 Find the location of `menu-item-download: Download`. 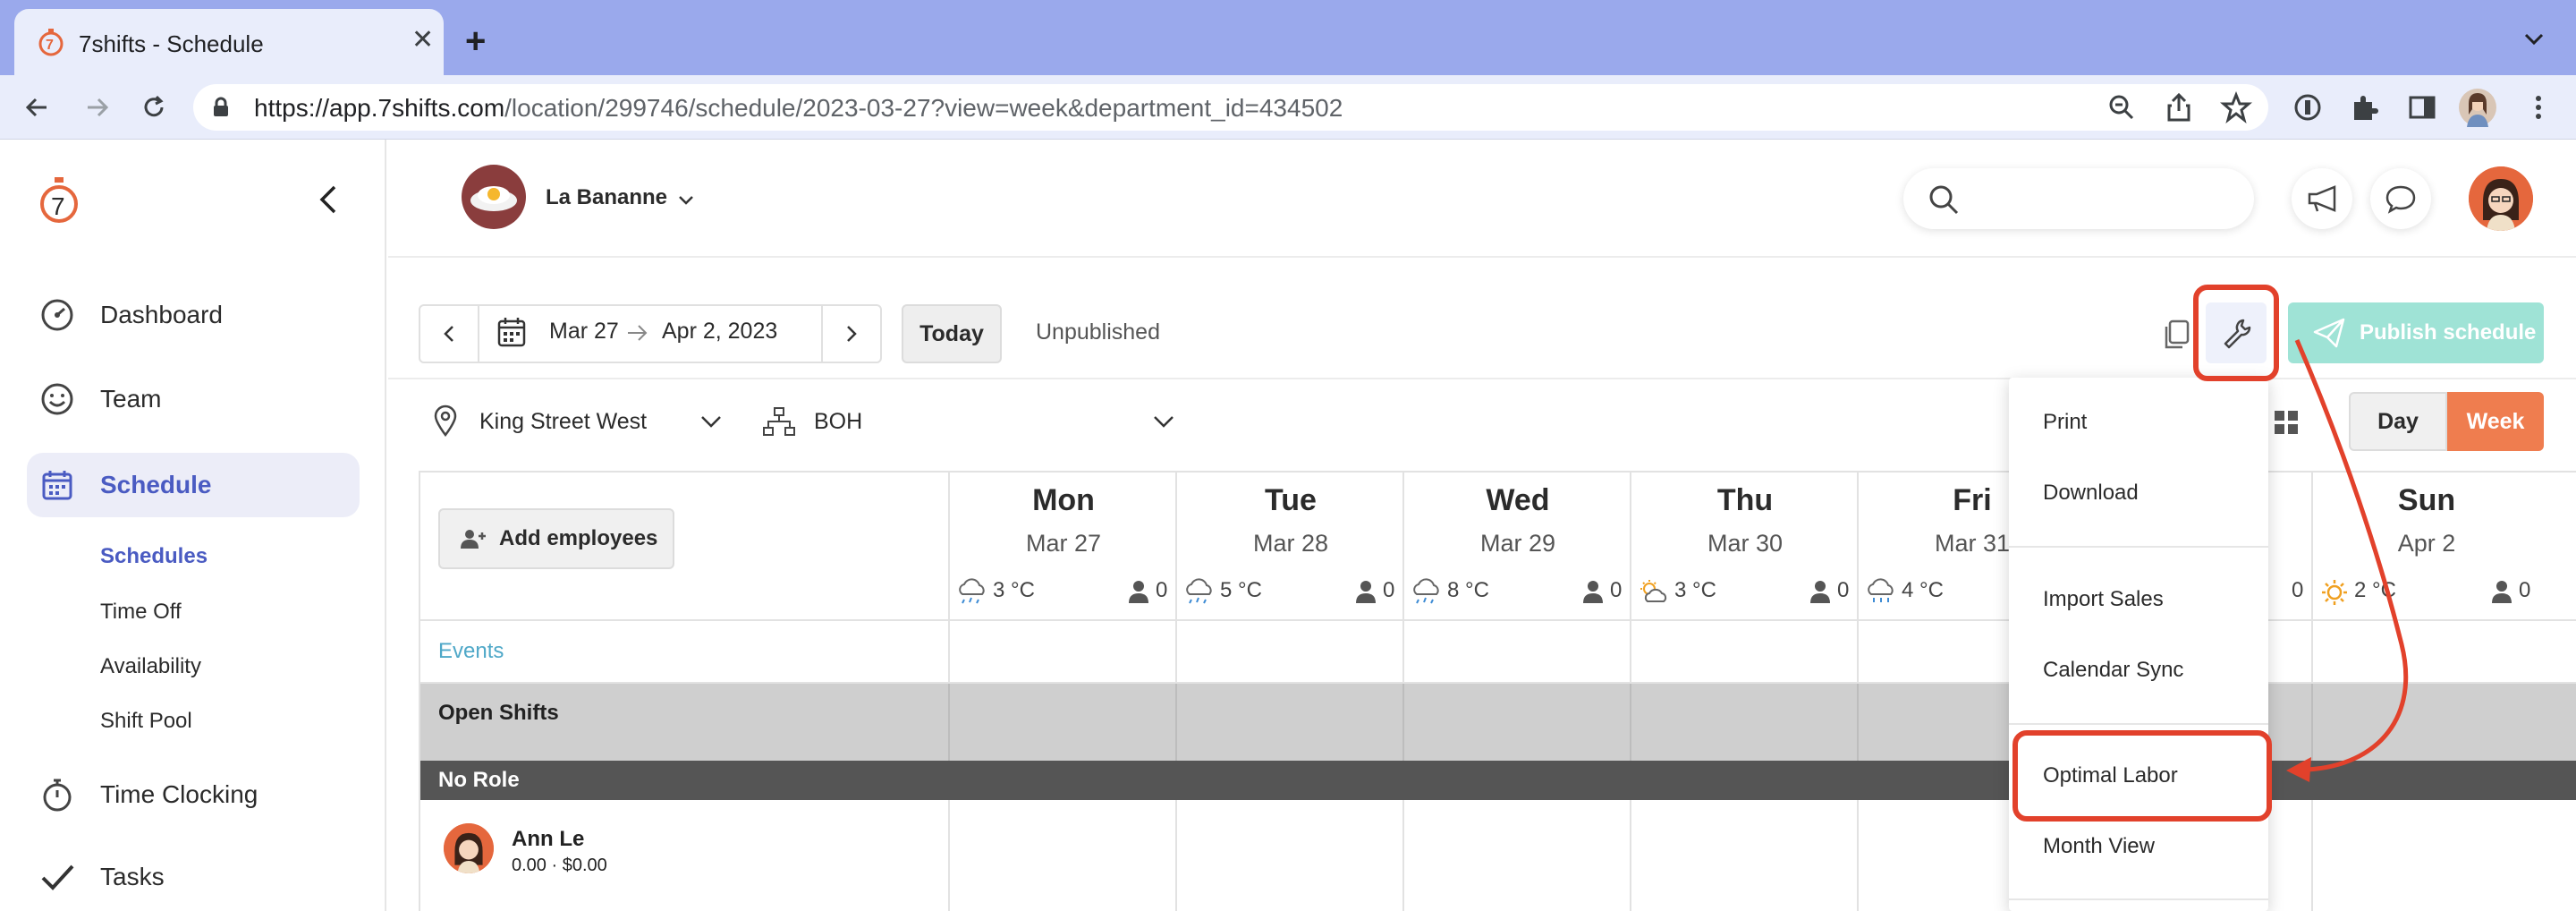

menu-item-download: Download is located at coordinates (2091, 493).